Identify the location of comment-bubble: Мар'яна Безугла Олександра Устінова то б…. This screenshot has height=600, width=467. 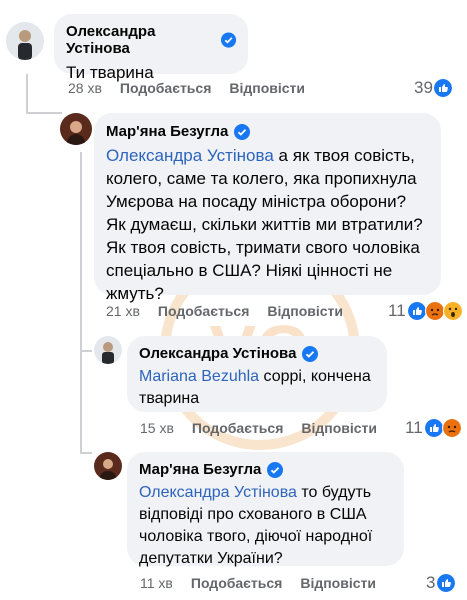
(265, 509).